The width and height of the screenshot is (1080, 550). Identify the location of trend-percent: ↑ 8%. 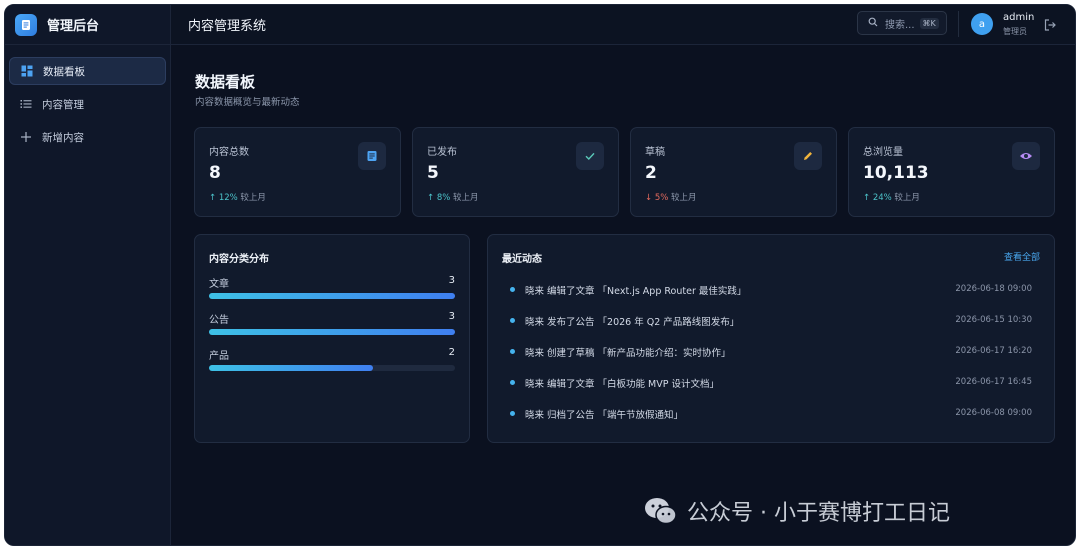
(439, 198).